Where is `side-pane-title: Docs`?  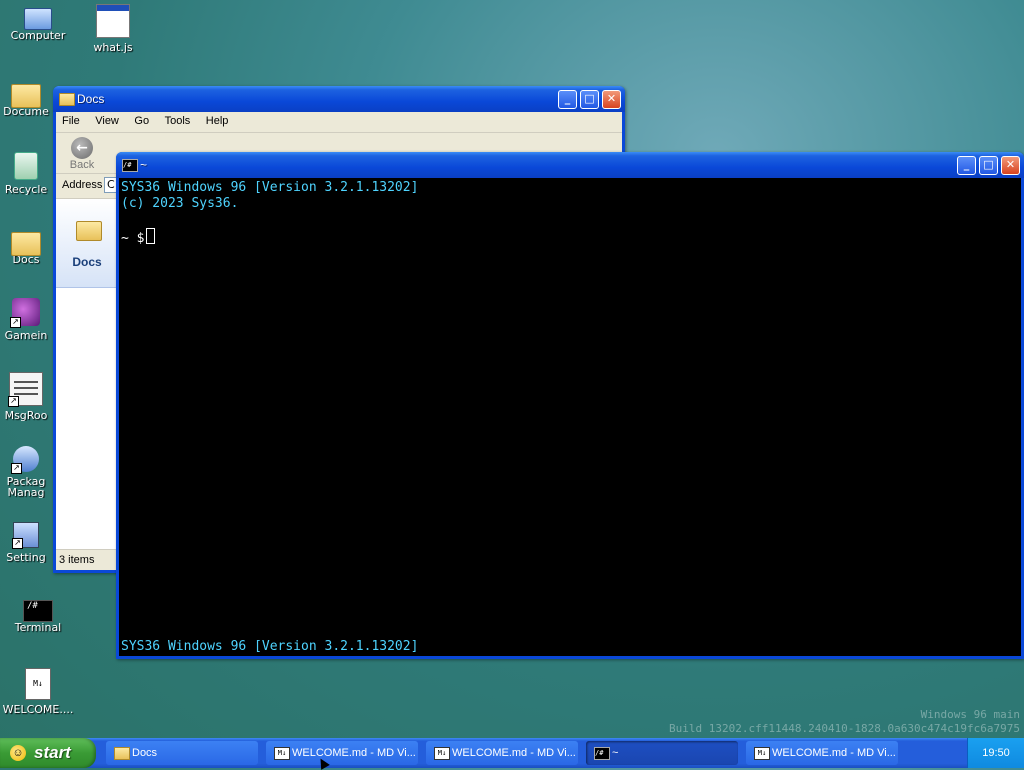 side-pane-title: Docs is located at coordinates (87, 262).